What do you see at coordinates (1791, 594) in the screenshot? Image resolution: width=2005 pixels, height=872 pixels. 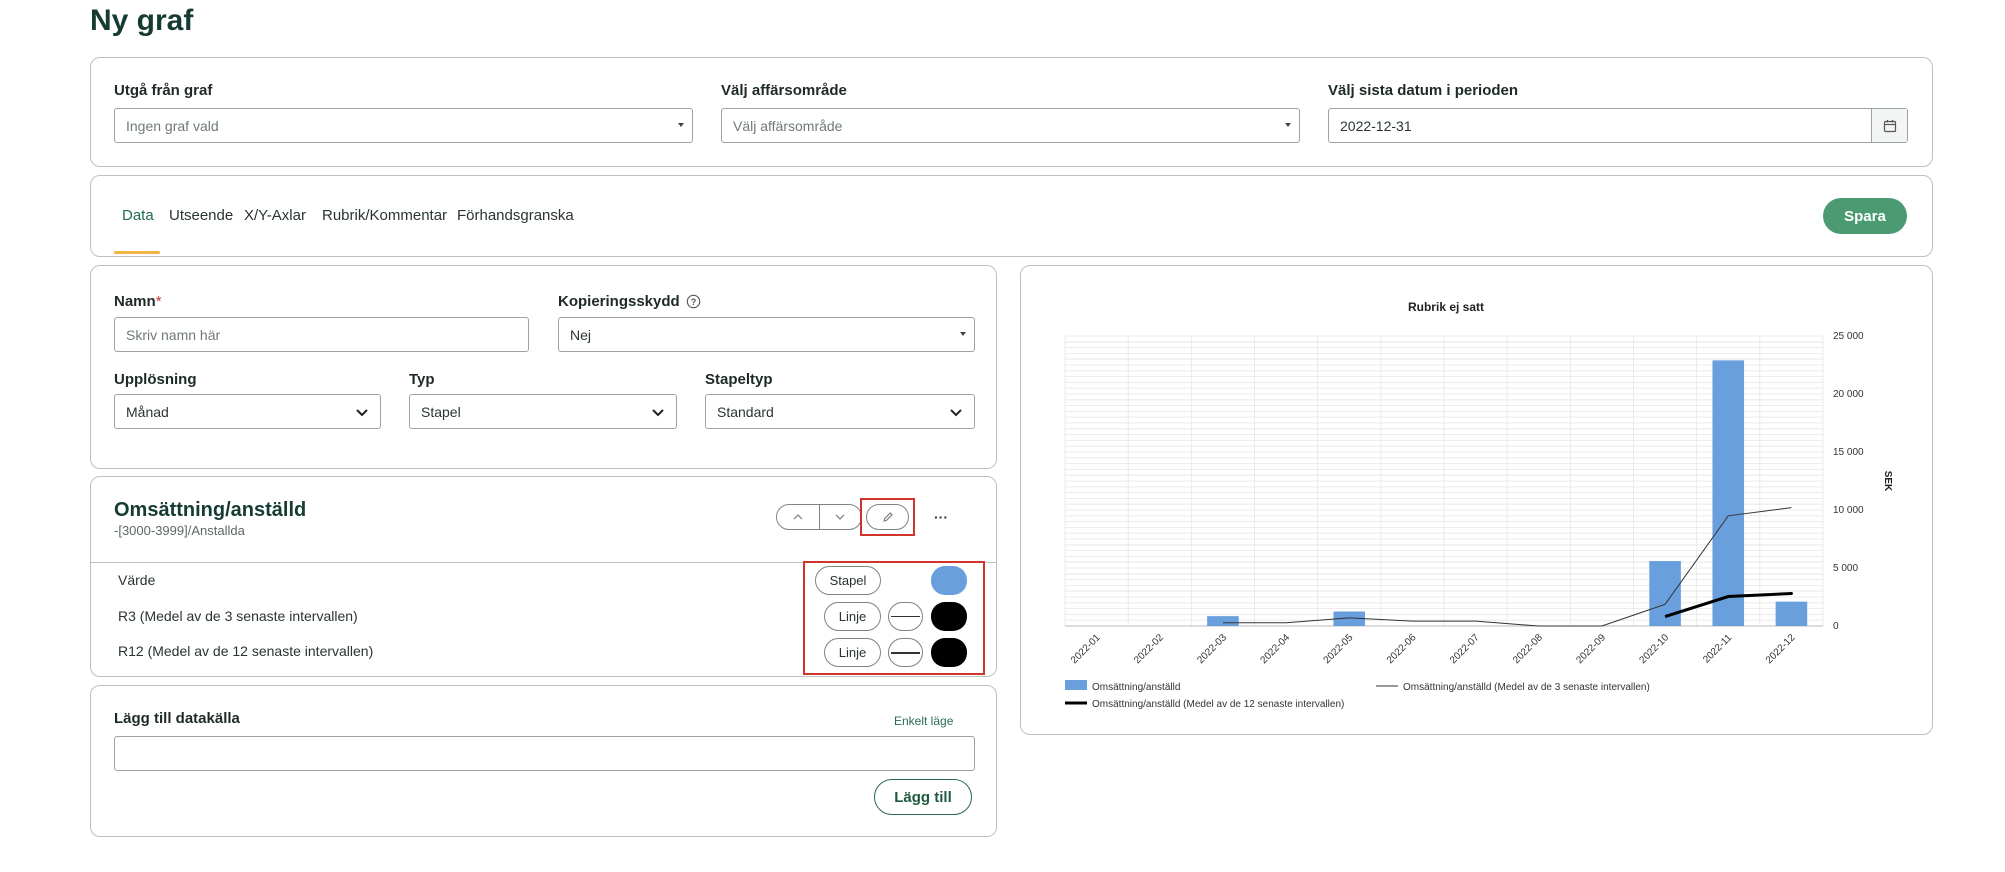 I see `series-point` at bounding box center [1791, 594].